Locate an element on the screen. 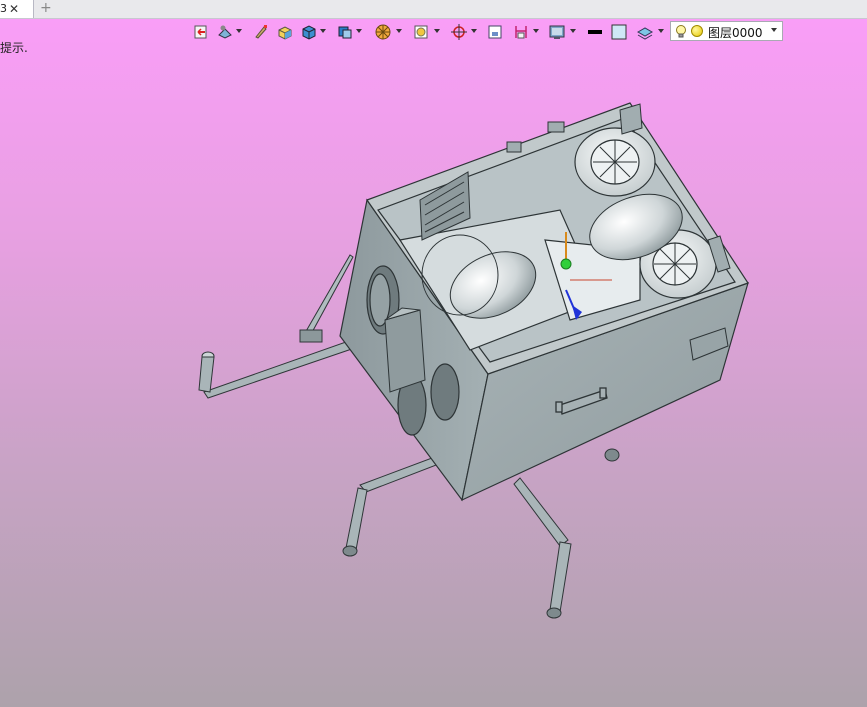  lightbulb-icon is located at coordinates (681, 33).